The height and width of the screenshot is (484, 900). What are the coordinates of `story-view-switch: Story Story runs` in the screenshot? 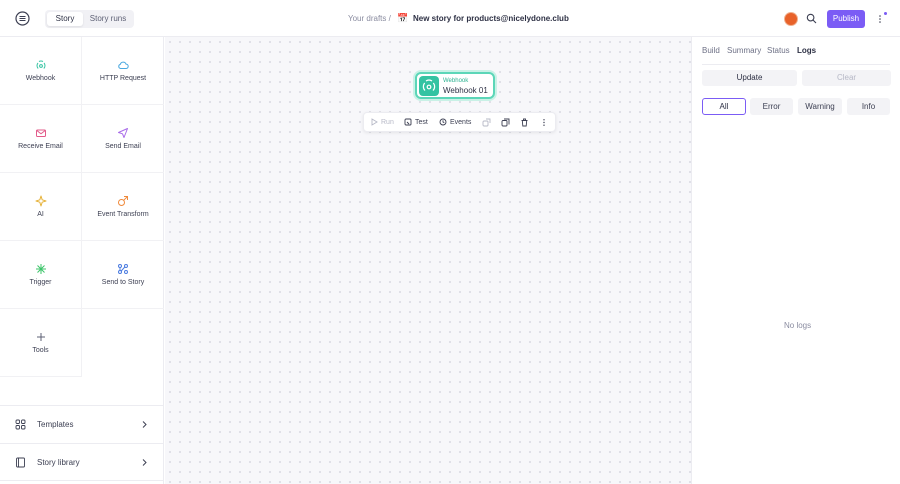 It's located at (89, 19).